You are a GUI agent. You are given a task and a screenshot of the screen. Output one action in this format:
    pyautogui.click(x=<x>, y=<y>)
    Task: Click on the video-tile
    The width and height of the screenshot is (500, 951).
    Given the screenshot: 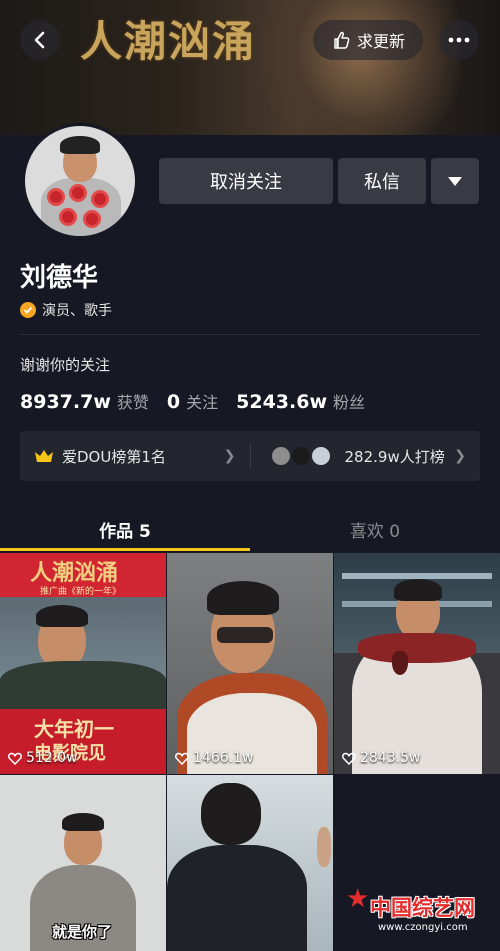 What is the action you would take?
    pyautogui.click(x=250, y=863)
    